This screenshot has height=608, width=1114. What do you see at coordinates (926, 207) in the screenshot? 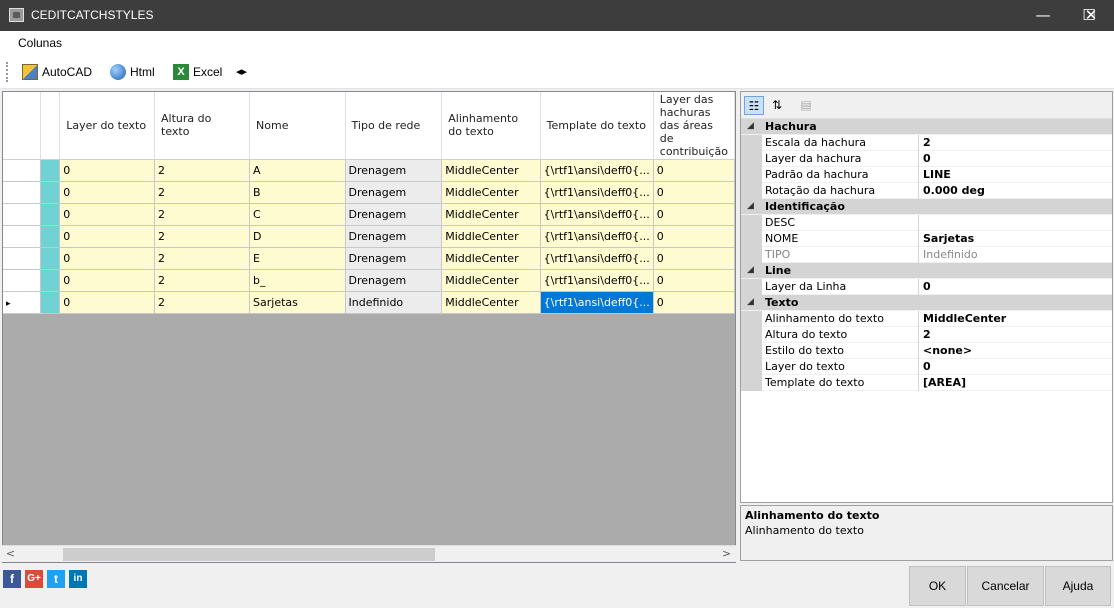
I see `property-category: ◢ Identificação` at bounding box center [926, 207].